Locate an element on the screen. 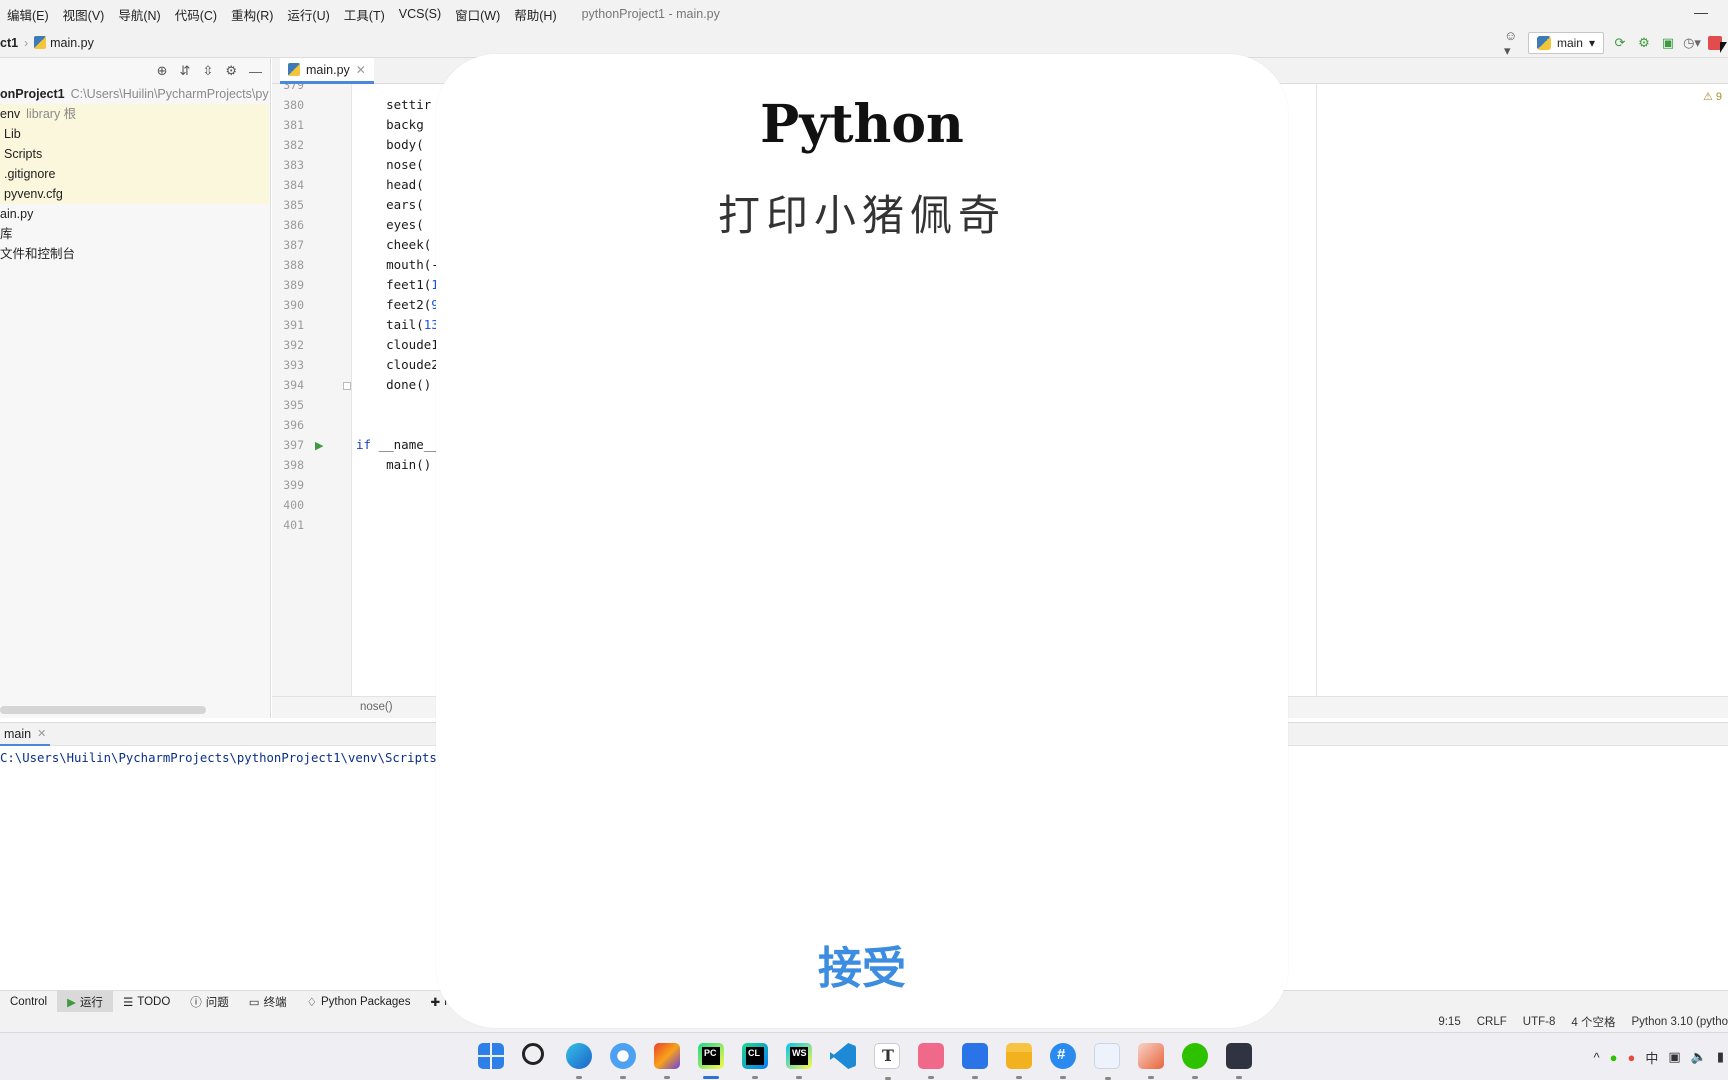 This screenshot has width=1728, height=1080. menu-edit: 编辑(E) is located at coordinates (28, 14).